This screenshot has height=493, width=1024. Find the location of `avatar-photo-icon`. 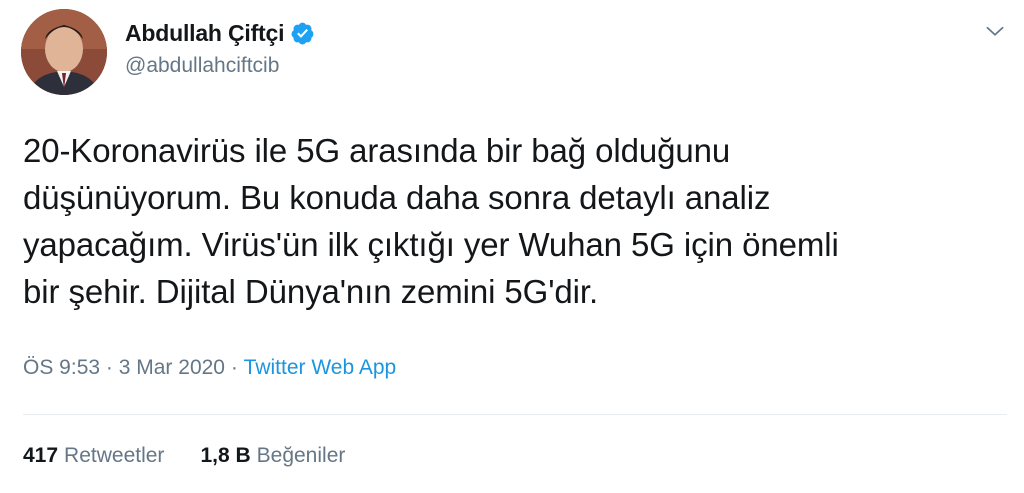

avatar-photo-icon is located at coordinates (64, 52).